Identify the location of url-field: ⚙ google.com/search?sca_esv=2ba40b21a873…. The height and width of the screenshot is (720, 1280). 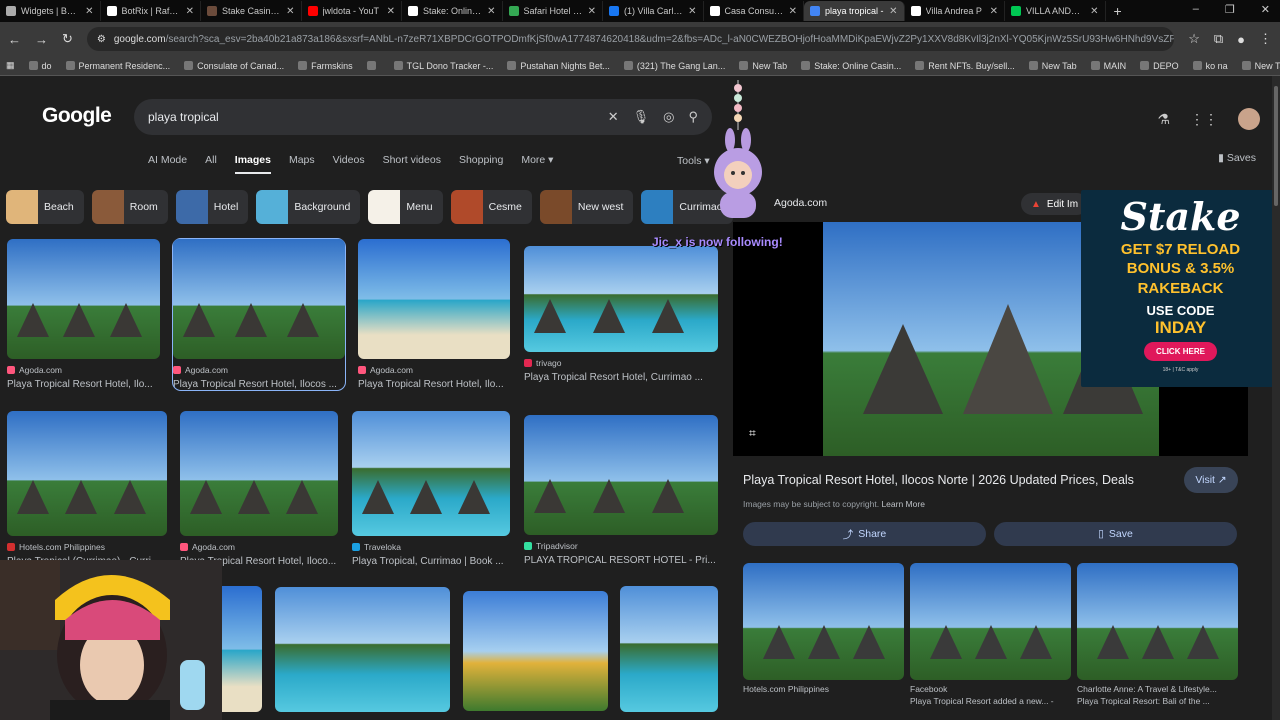
(630, 39).